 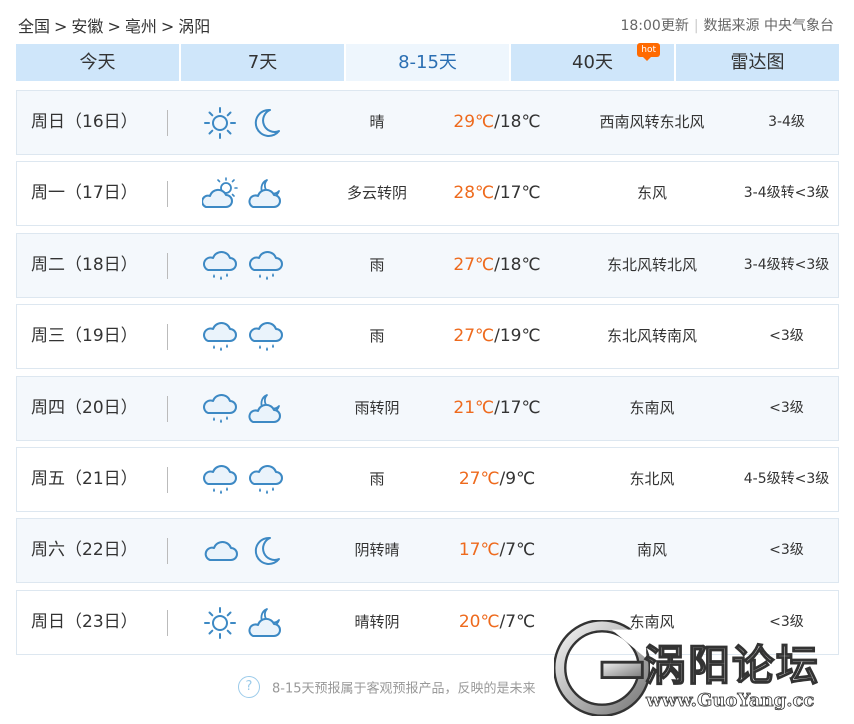 I want to click on hot-badge: hot, so click(x=648, y=52).